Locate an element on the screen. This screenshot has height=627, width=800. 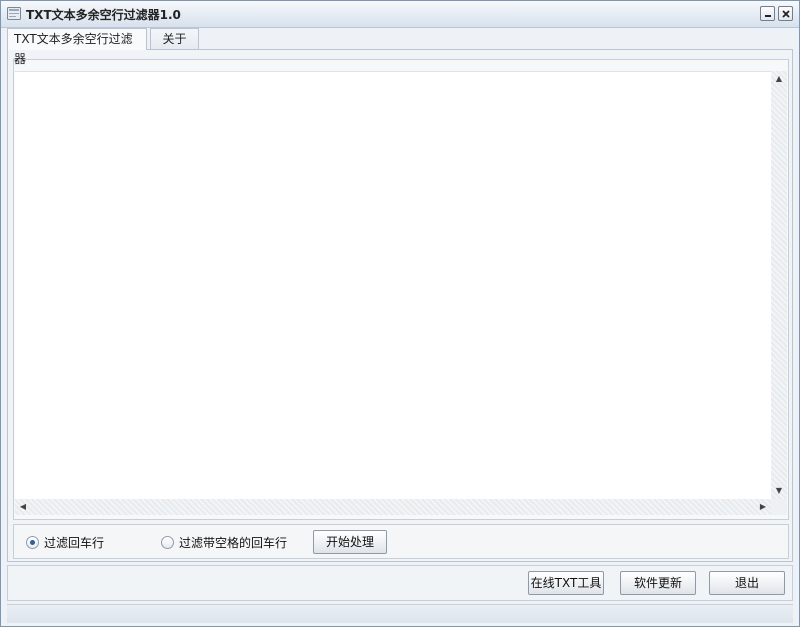
scroll-corner is located at coordinates (779, 507).